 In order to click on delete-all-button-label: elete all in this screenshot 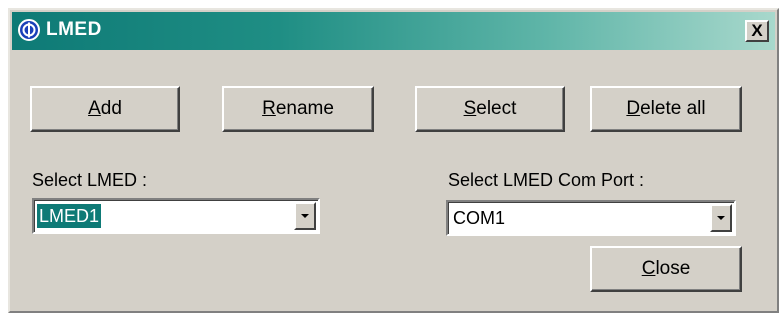, I will do `click(673, 108)`.